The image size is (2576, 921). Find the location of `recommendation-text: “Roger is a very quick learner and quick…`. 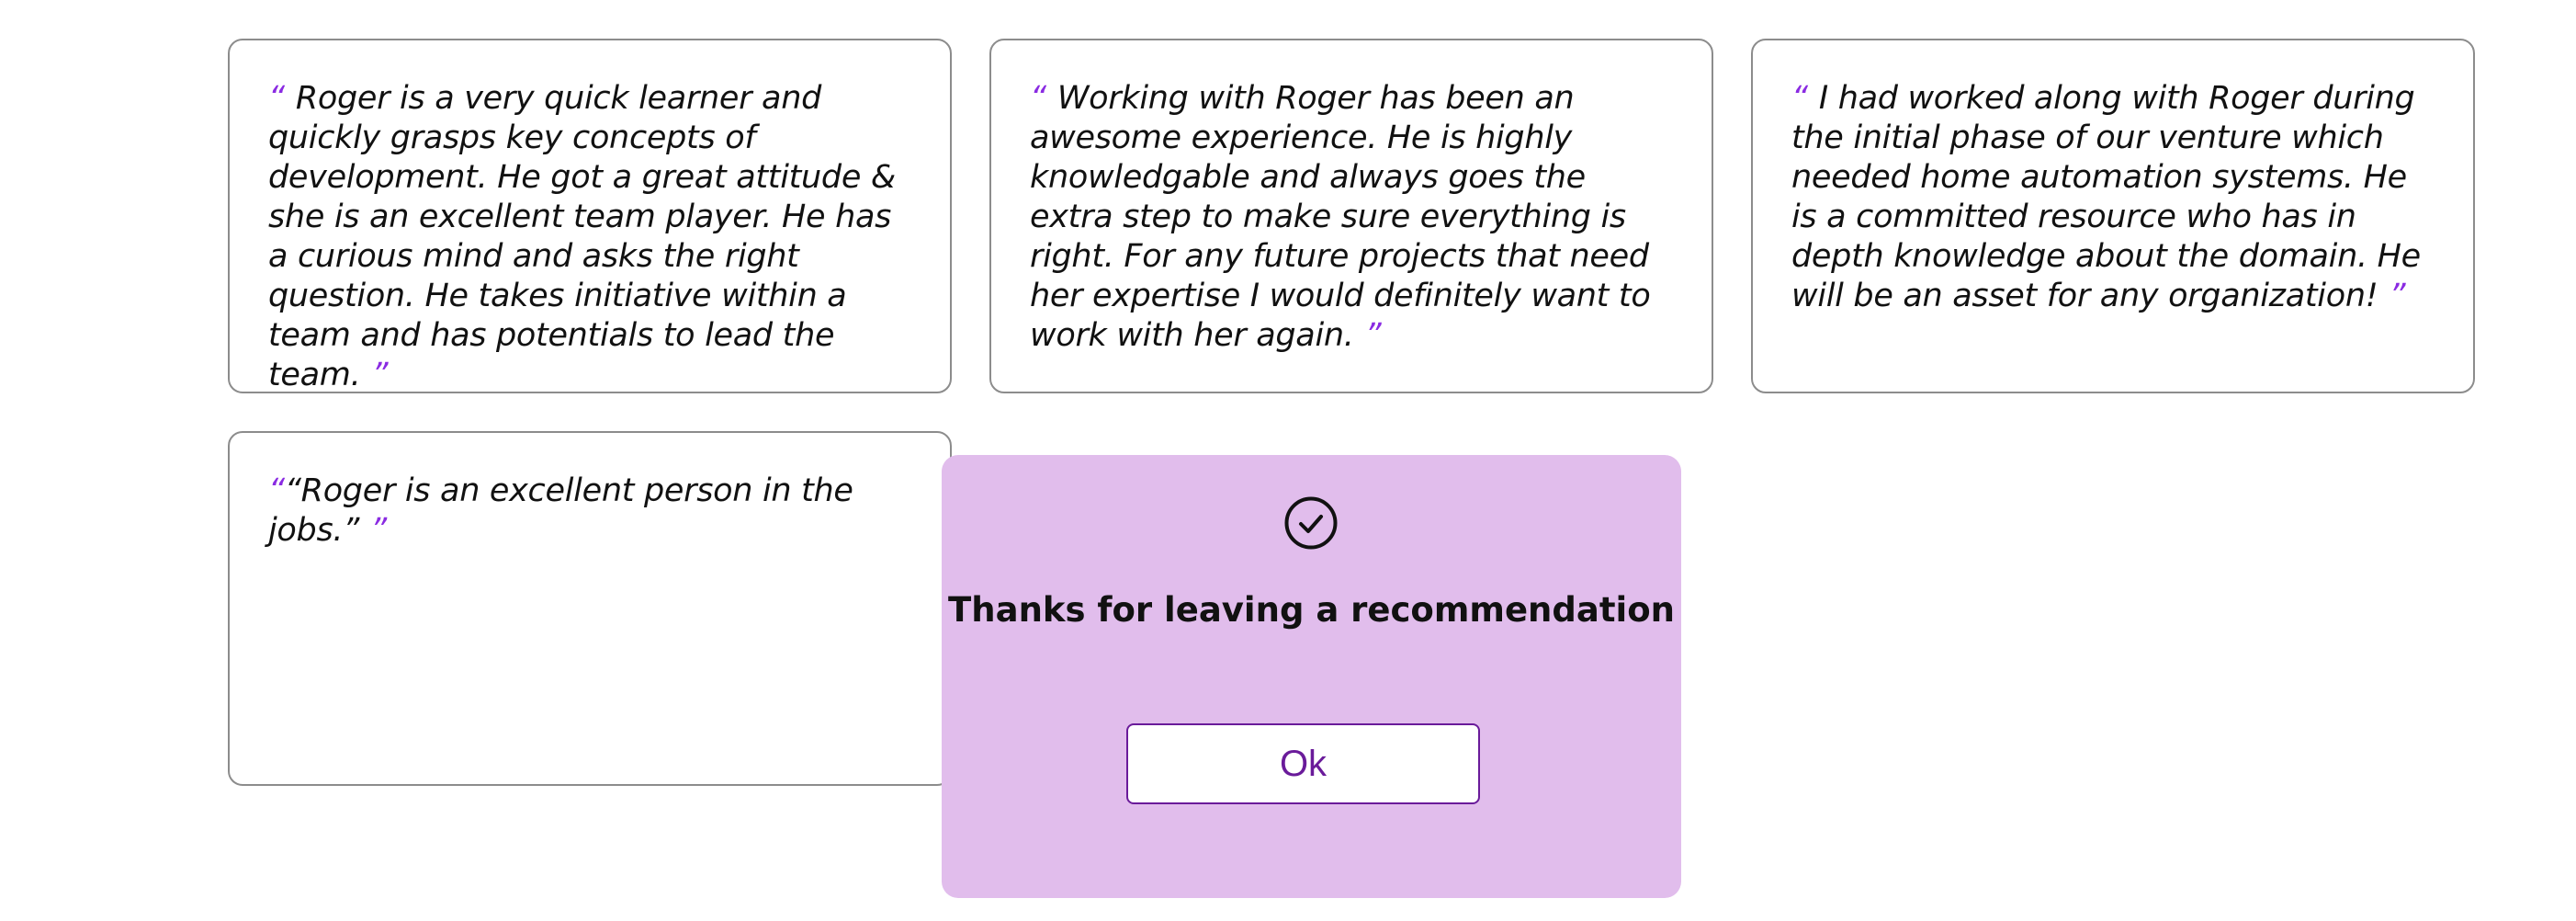

recommendation-text: “Roger is a very quick learner and quick… is located at coordinates (591, 237).